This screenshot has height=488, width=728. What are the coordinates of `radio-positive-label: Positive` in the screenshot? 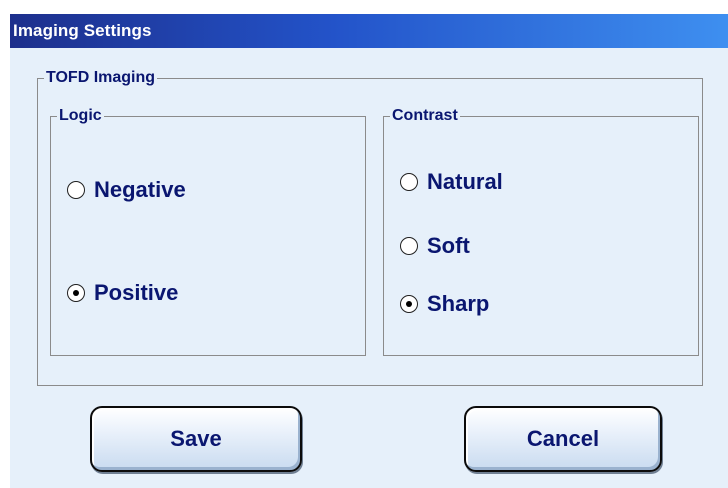 It's located at (136, 293).